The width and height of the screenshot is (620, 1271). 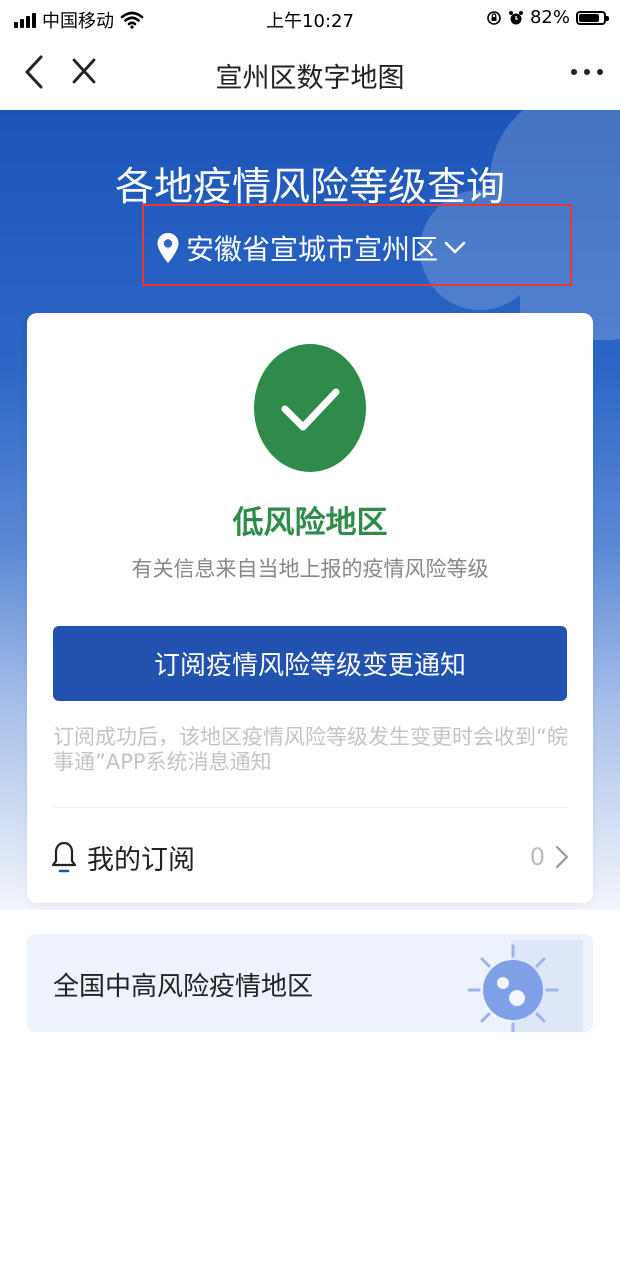 I want to click on risk-level-label: 低风险地区, so click(x=310, y=523).